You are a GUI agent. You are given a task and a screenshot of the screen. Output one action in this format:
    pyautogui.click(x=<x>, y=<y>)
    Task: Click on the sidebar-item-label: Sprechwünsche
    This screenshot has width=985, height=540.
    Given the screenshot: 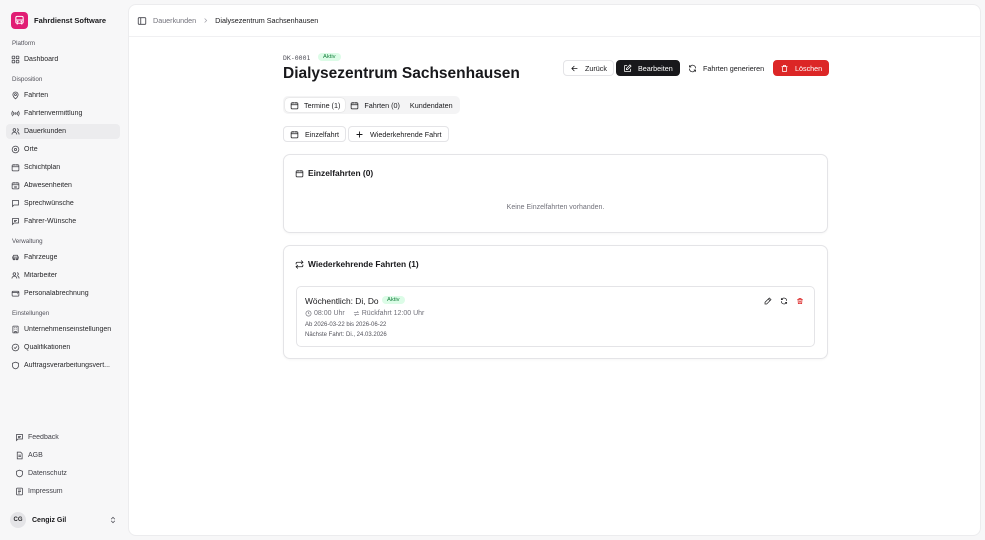 What is the action you would take?
    pyautogui.click(x=49, y=203)
    